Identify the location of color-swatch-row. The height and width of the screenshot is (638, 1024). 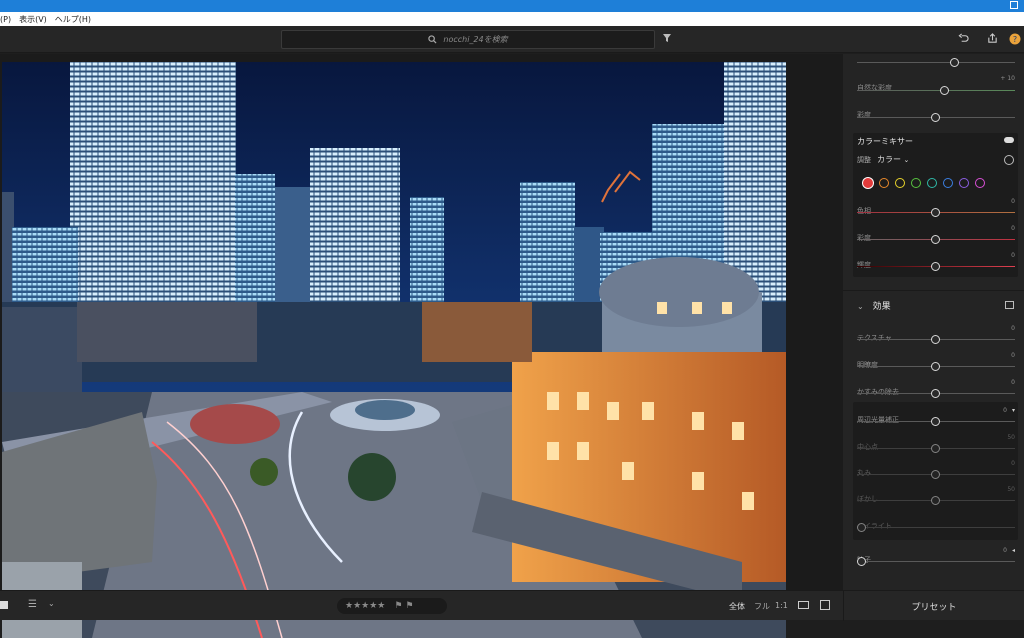
(924, 183).